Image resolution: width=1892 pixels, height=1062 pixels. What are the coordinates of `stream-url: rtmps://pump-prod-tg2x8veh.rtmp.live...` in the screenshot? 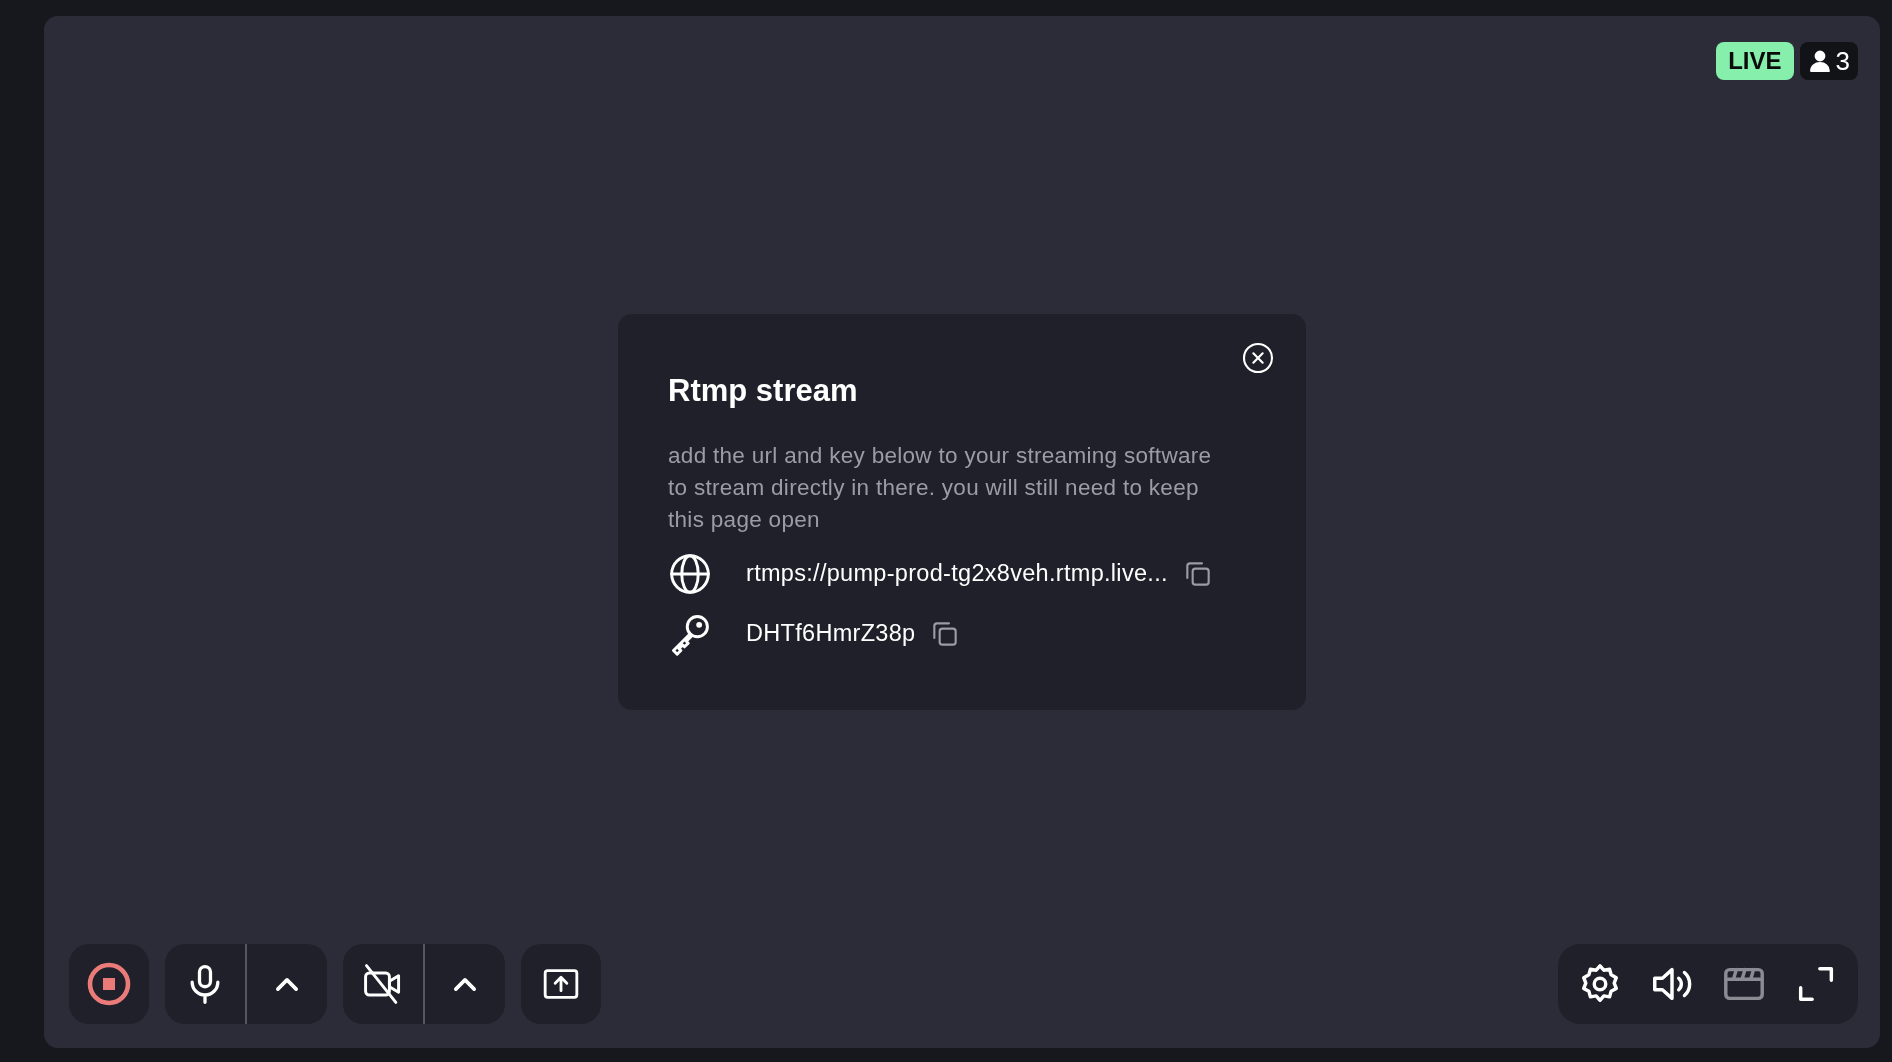 It's located at (957, 573).